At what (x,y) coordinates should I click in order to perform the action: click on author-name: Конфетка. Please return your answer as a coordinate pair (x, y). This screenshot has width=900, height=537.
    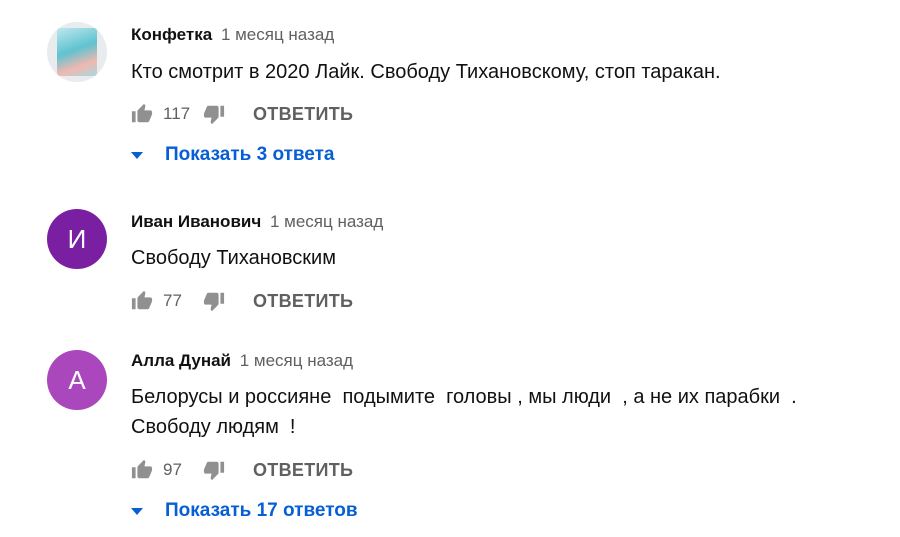
    Looking at the image, I should click on (171, 34).